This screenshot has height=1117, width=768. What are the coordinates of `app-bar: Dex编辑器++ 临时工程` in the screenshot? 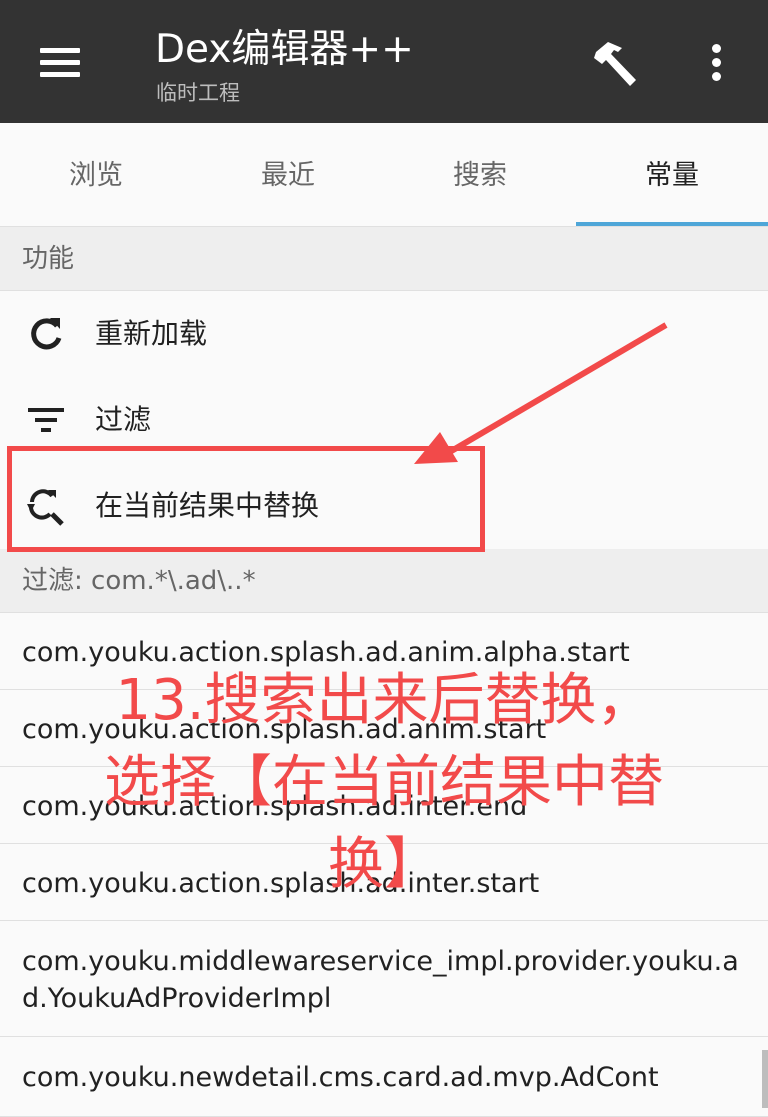 It's located at (384, 61).